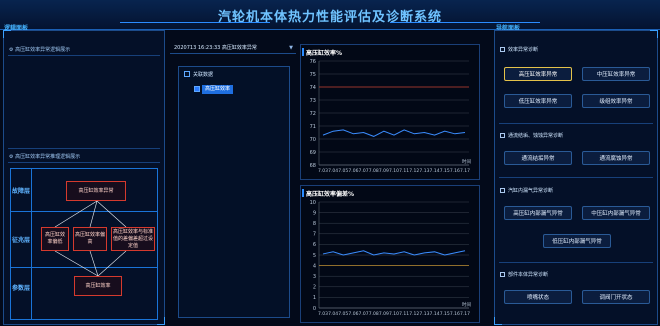 Image resolution: width=660 pixels, height=326 pixels. Describe the element at coordinates (435, 314) in the screenshot. I see `x-tick-label: 7.14` at that location.